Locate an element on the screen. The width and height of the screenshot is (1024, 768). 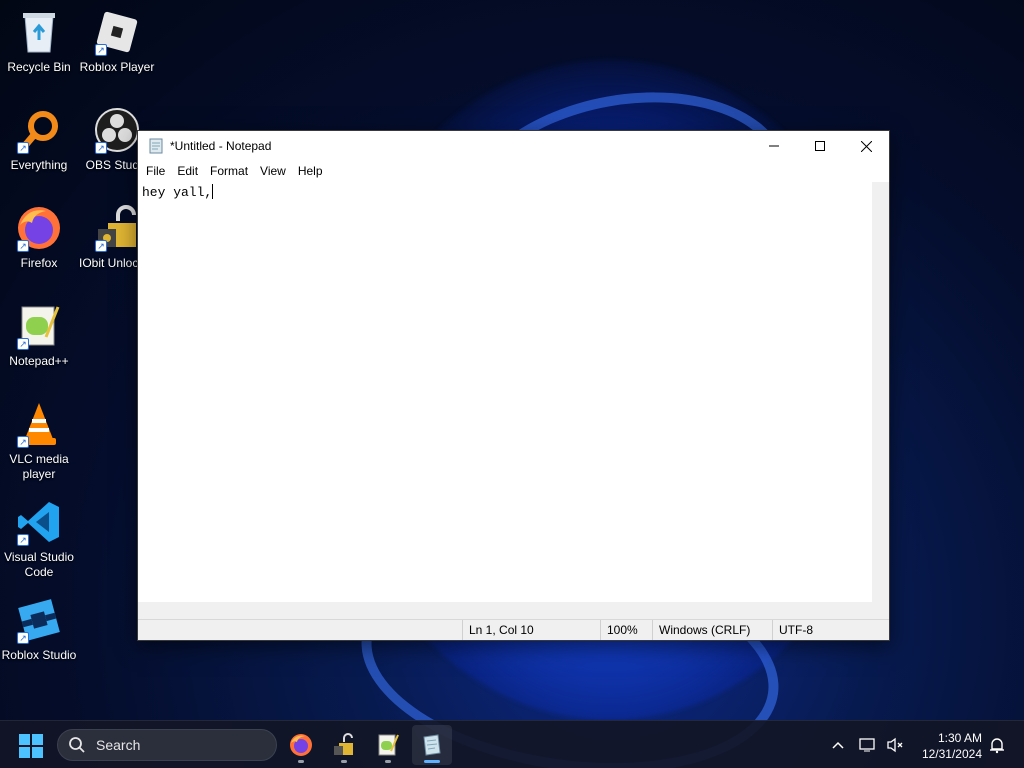
notification-bell-icon is located at coordinates (997, 746).